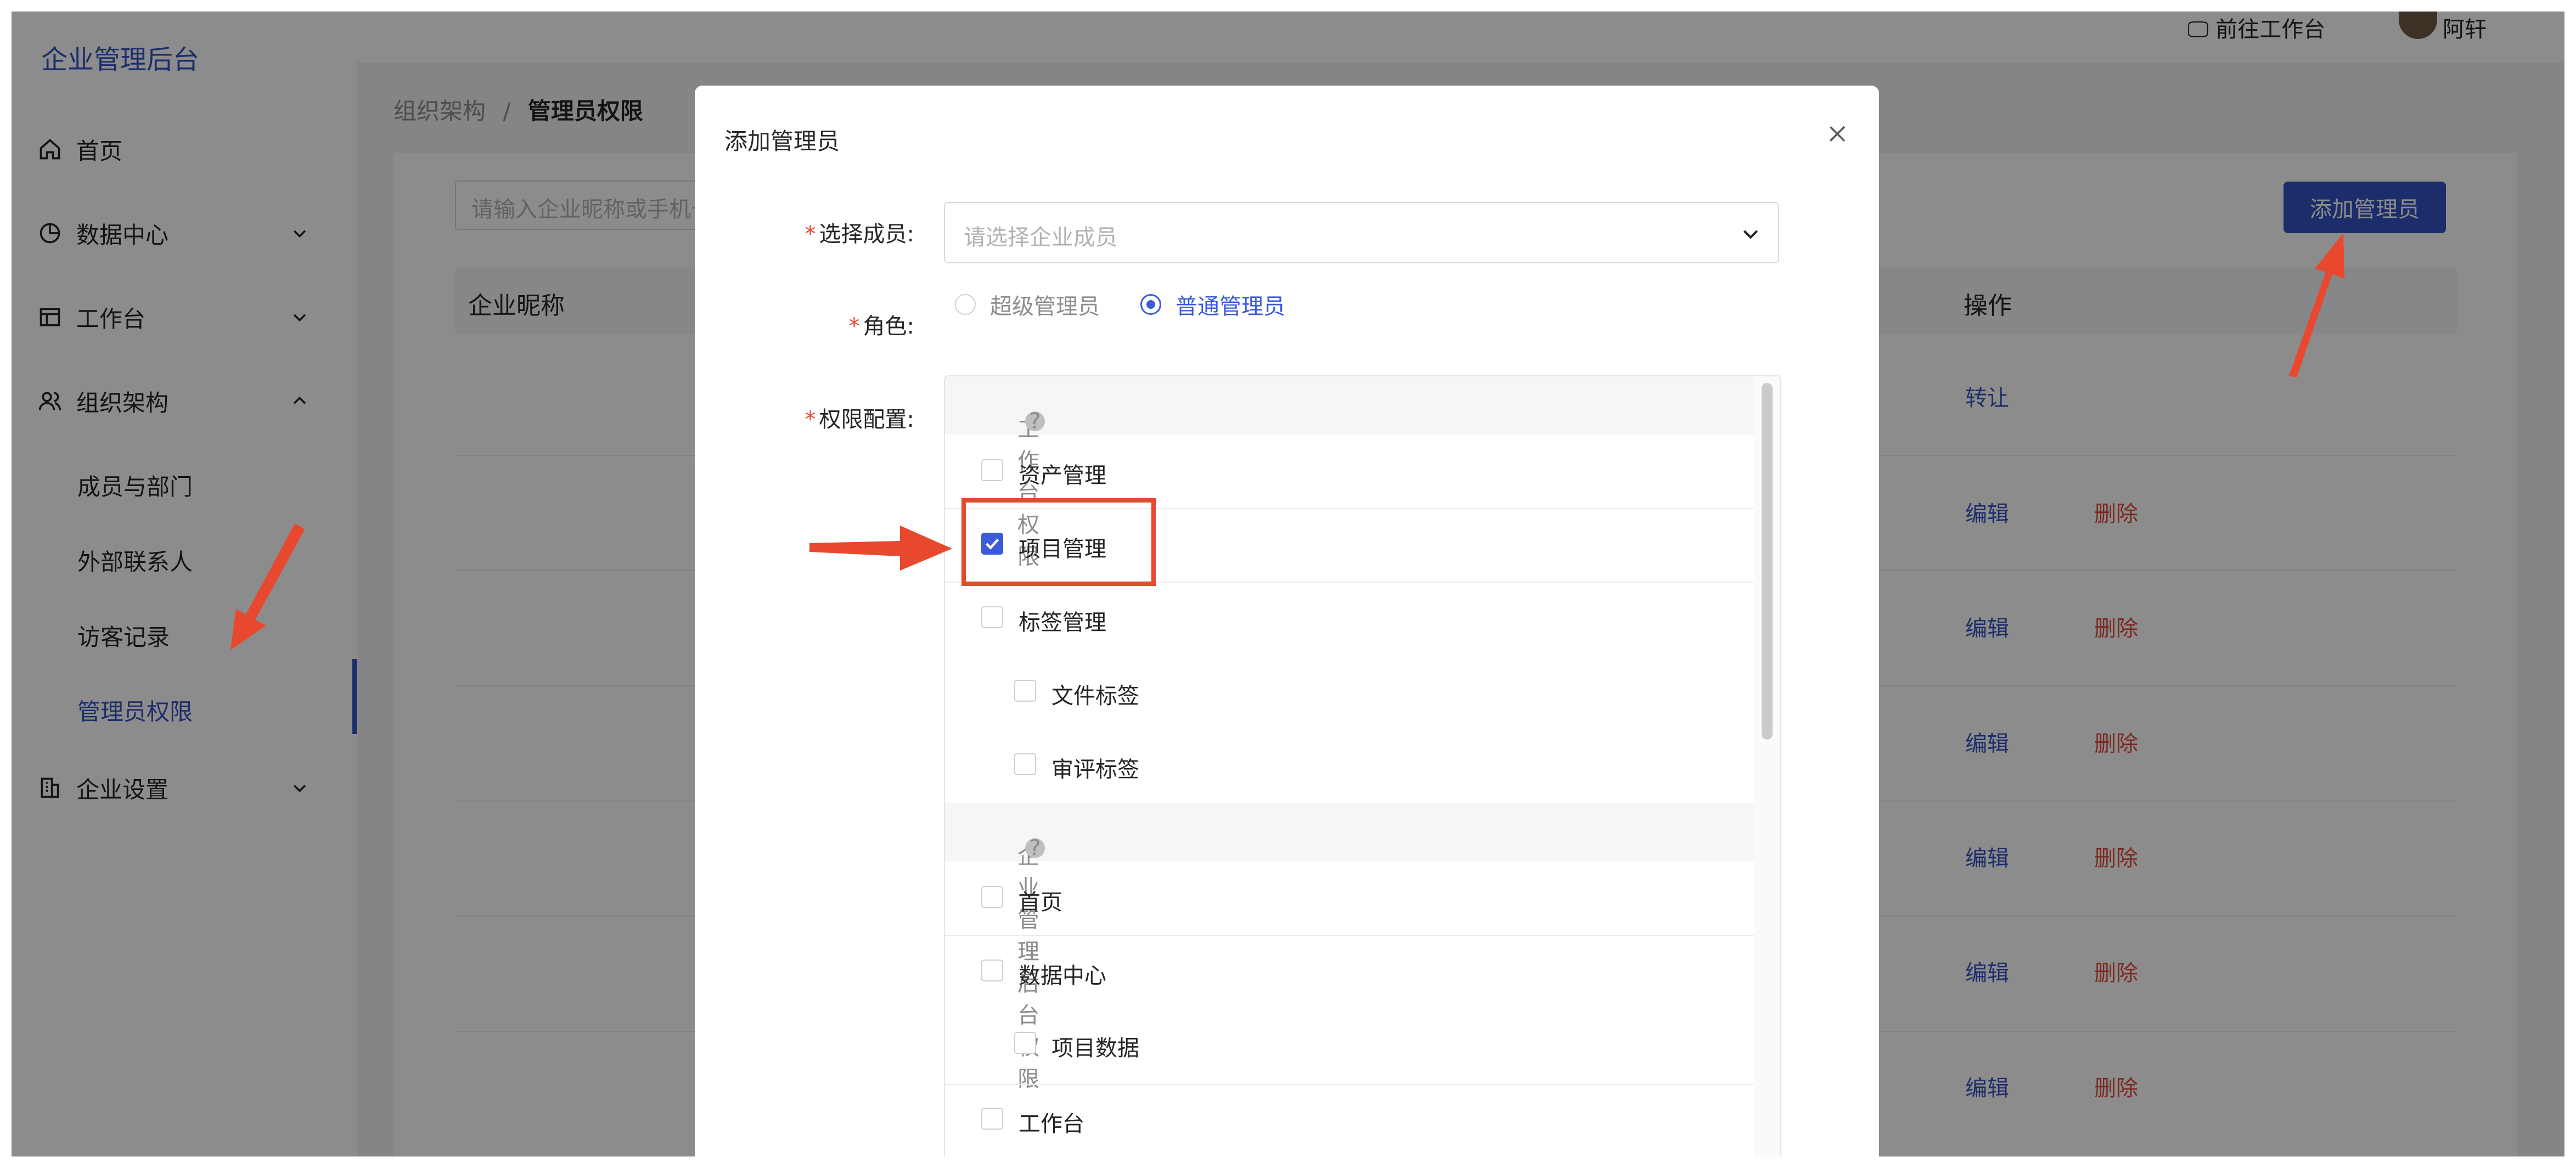 This screenshot has width=2576, height=1168. I want to click on close-icon, so click(1837, 134).